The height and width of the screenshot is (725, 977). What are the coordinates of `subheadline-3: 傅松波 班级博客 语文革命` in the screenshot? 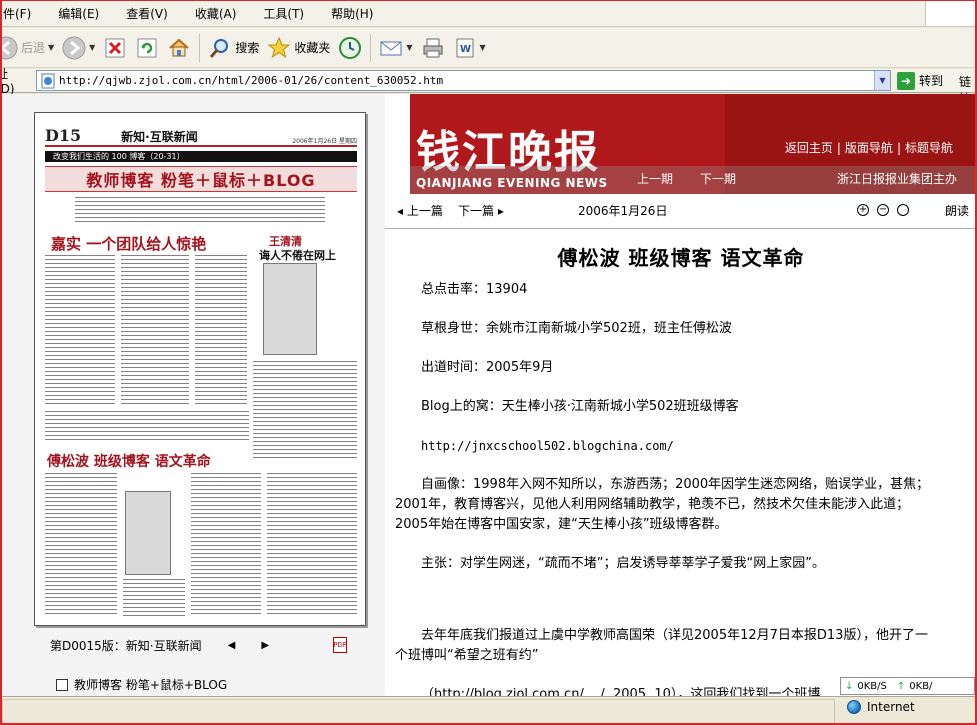 It's located at (129, 462).